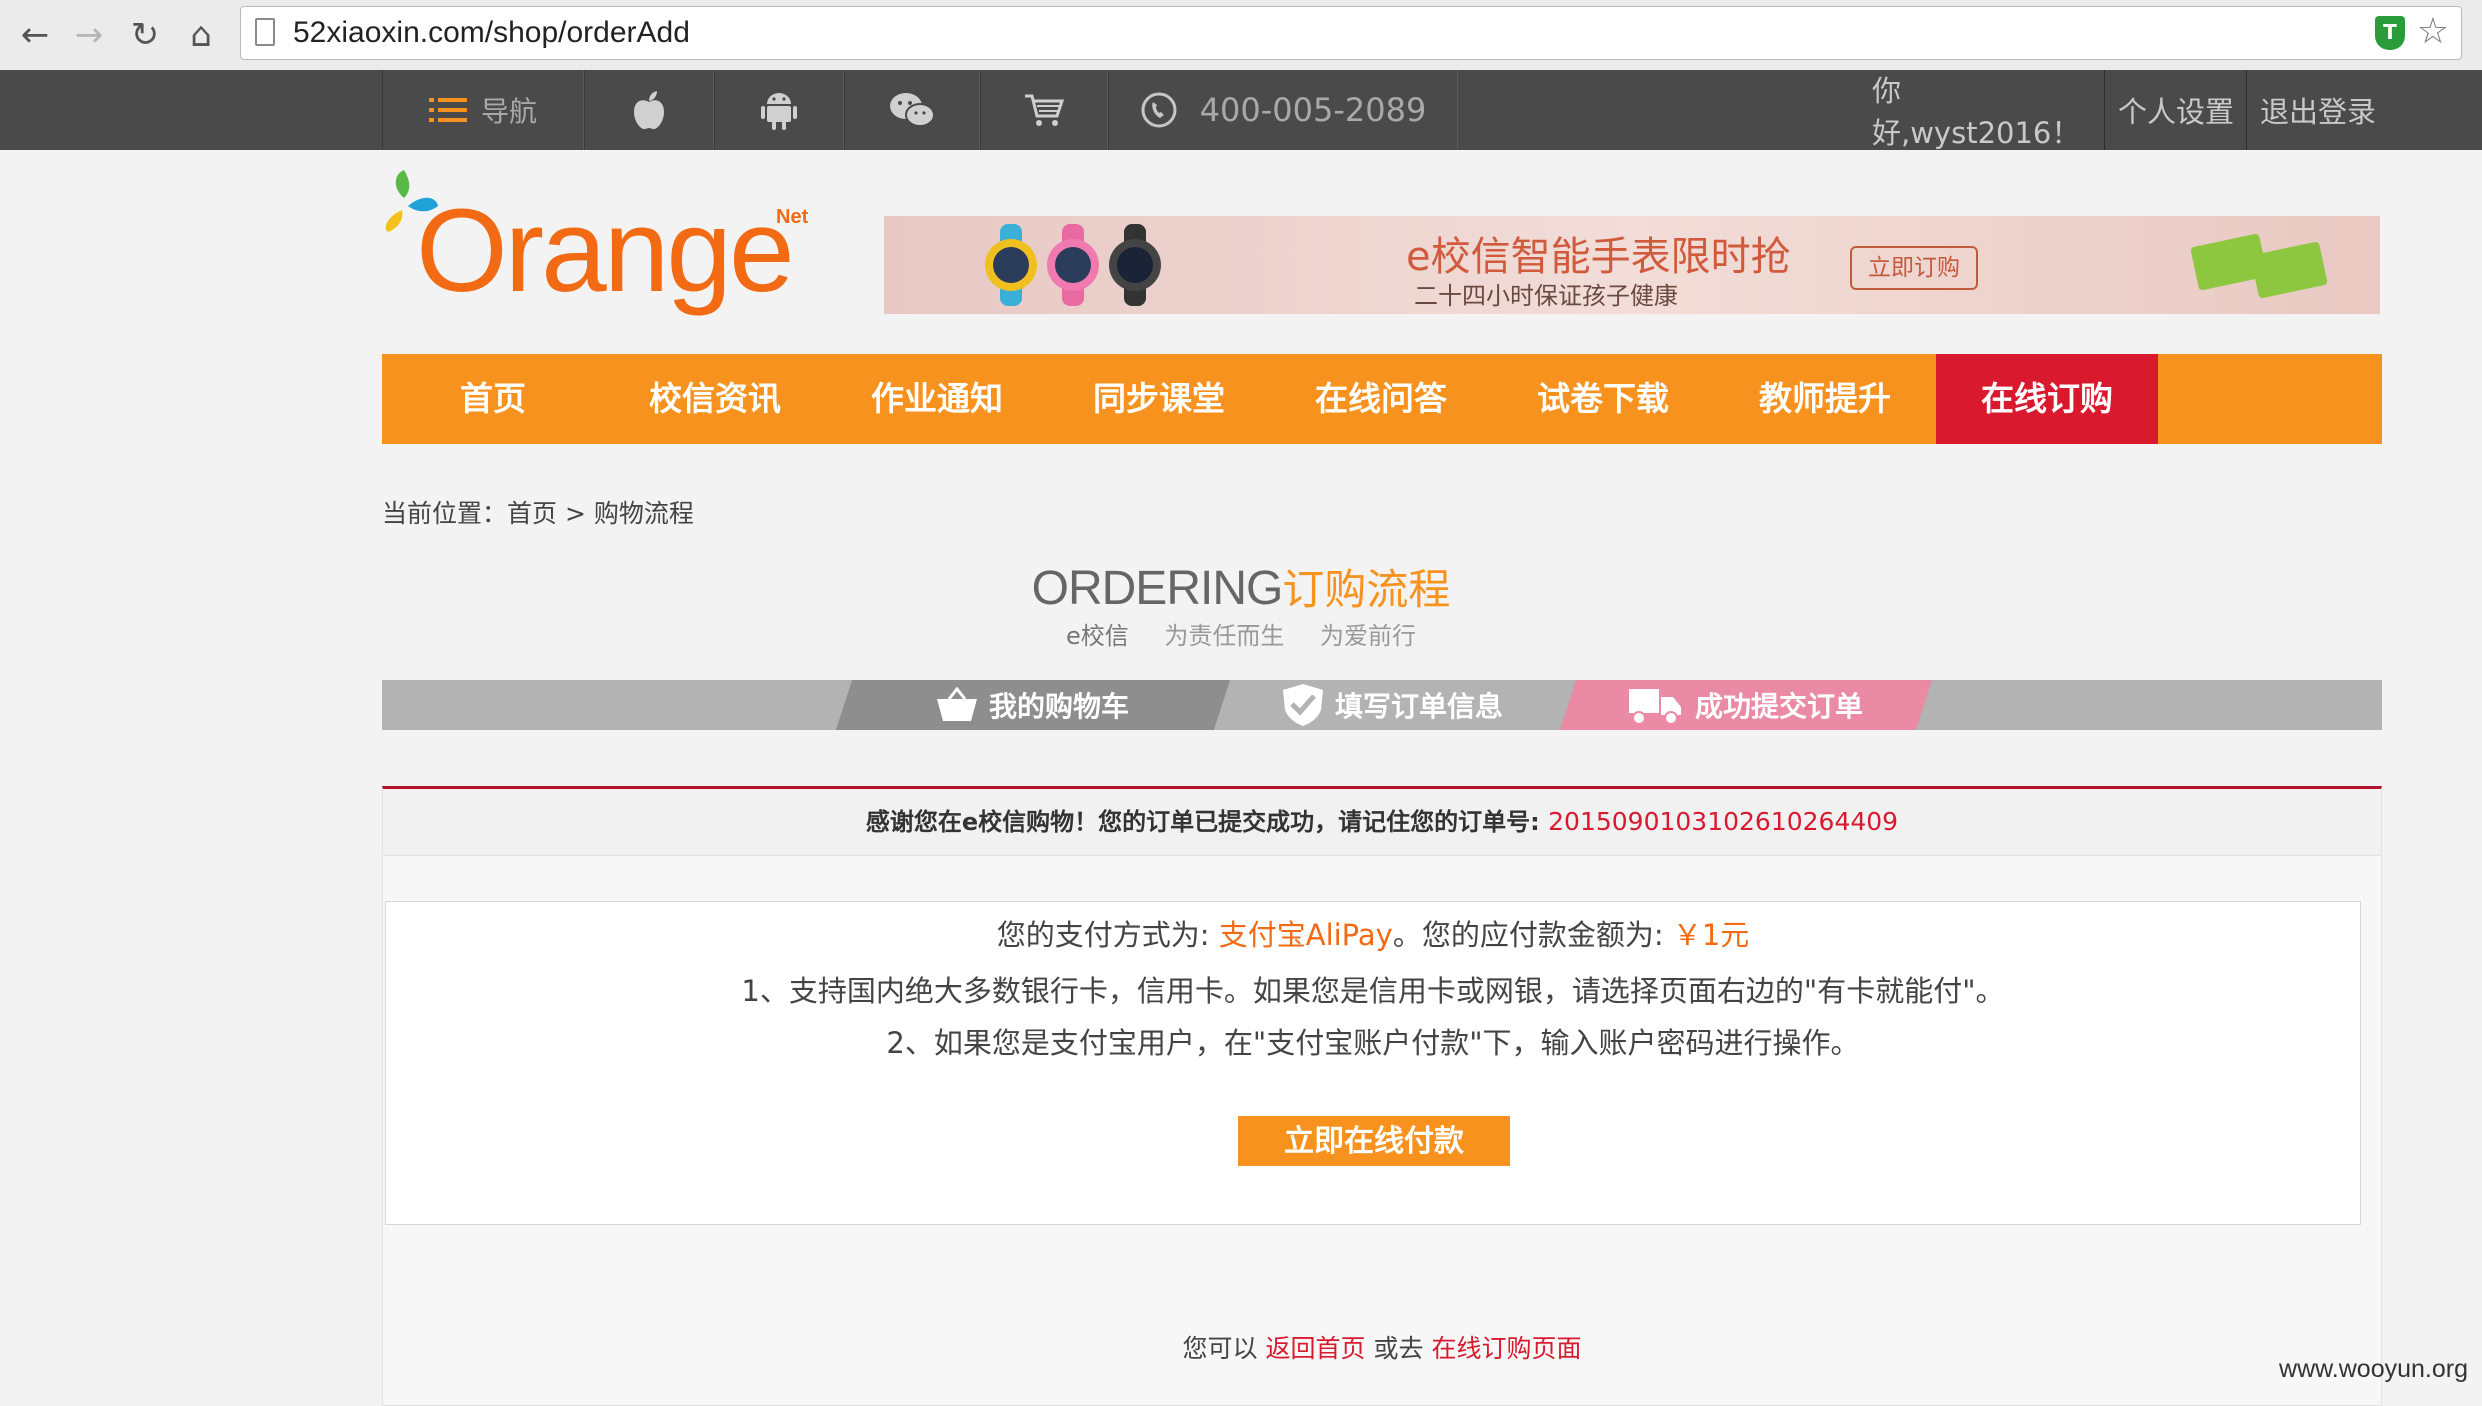 The width and height of the screenshot is (2482, 1406). I want to click on step-success-label: 成功提交订单, so click(1778, 706).